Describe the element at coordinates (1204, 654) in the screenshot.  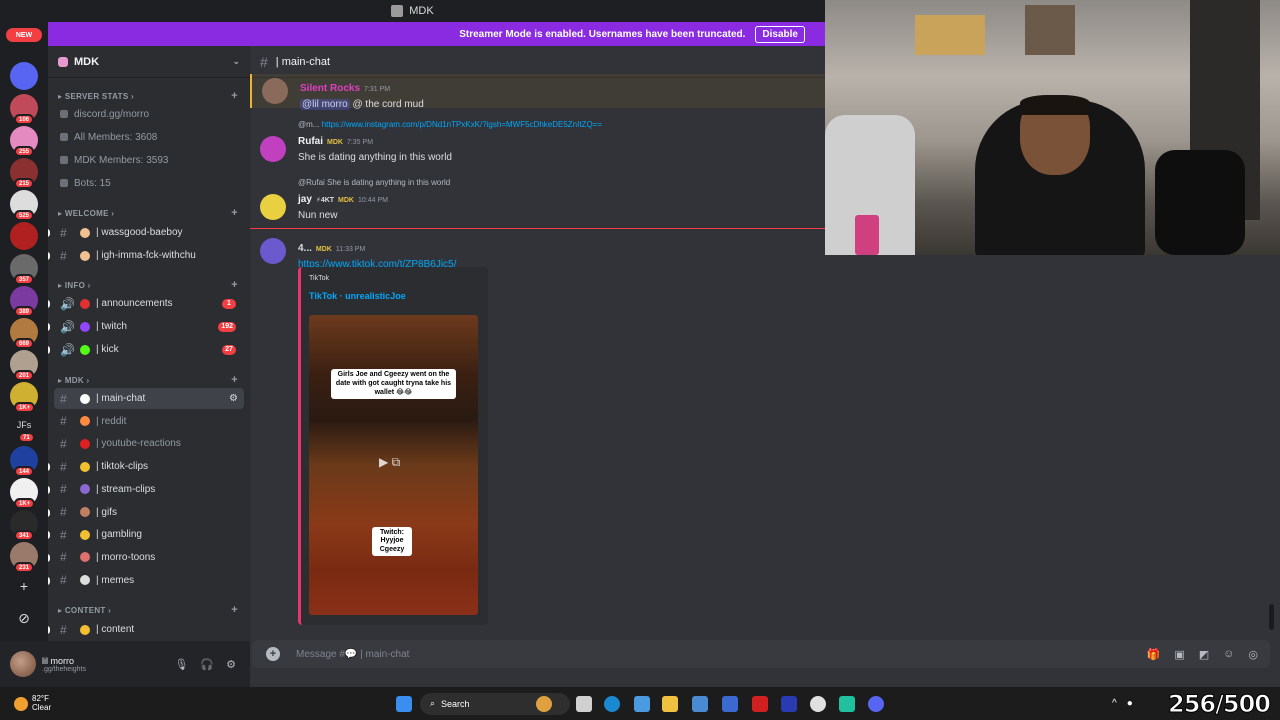
I see `sticker-icon: ◩` at that location.